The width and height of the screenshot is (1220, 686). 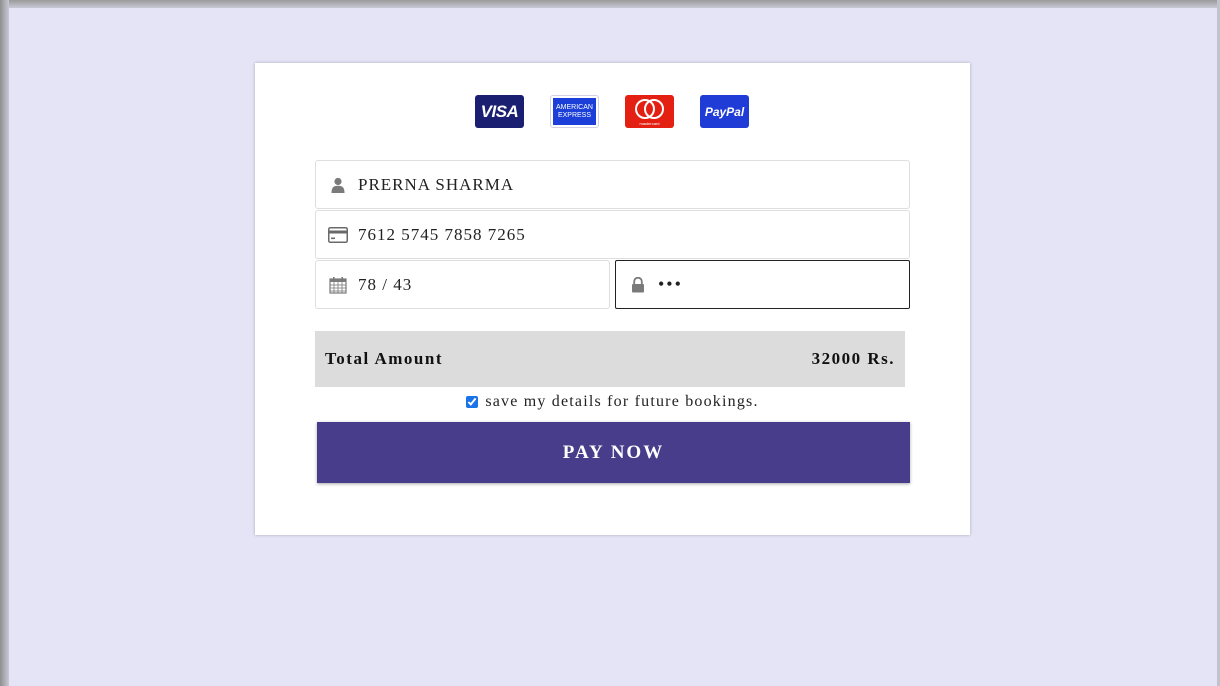 I want to click on save-details-row: save my details for future bookings., so click(x=612, y=402).